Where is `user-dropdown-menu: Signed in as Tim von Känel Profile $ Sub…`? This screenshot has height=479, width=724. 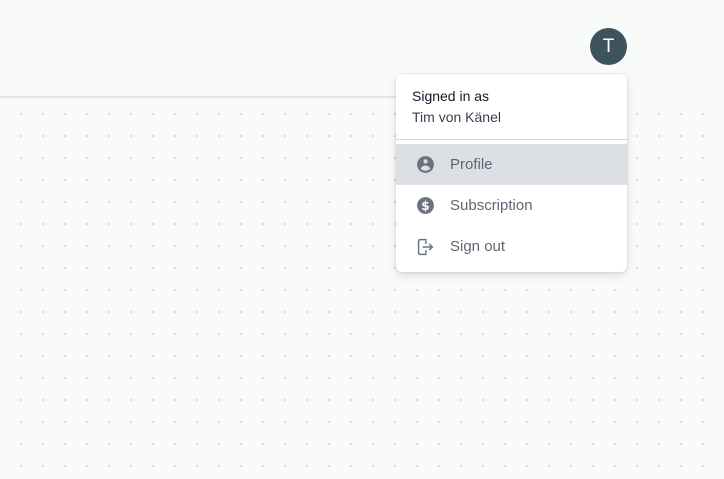
user-dropdown-menu: Signed in as Tim von Känel Profile $ Sub… is located at coordinates (511, 173).